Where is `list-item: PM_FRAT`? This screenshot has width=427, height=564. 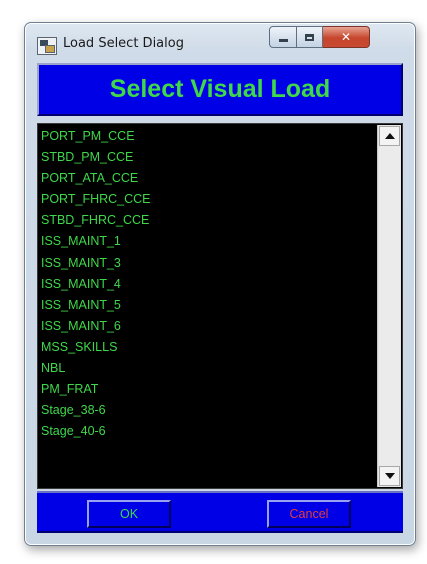 list-item: PM_FRAT is located at coordinates (208, 389).